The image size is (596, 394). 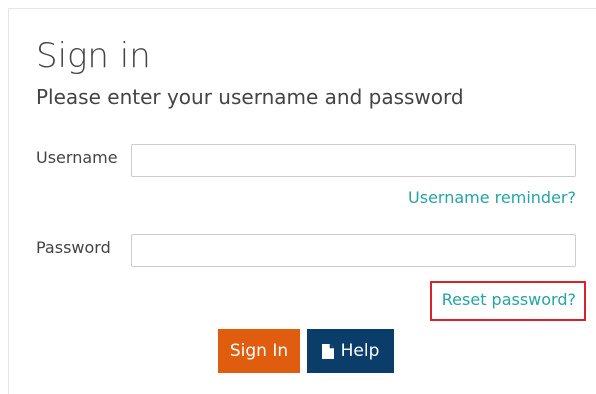 What do you see at coordinates (93, 56) in the screenshot?
I see `page-title: Sign in` at bounding box center [93, 56].